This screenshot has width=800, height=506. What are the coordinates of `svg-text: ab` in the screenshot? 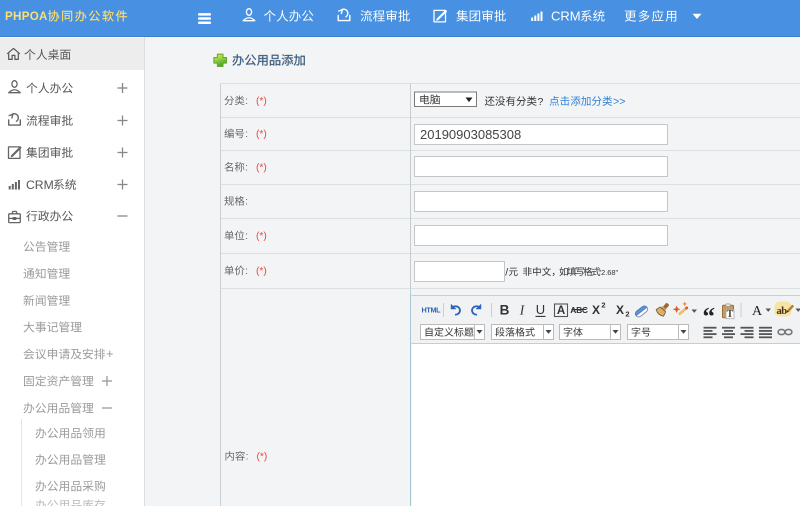 It's located at (781, 311).